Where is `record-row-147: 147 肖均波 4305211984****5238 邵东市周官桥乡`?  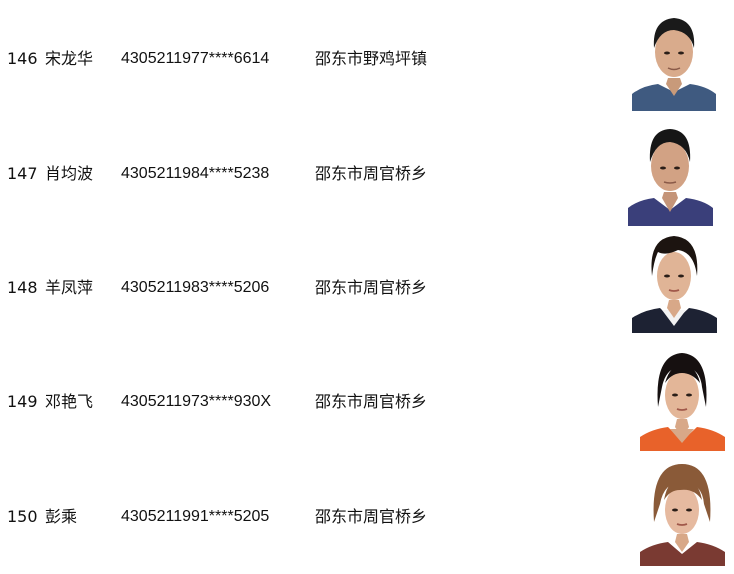
record-row-147: 147 肖均波 4305211984****5238 邵东市周官桥乡 is located at coordinates (367, 174).